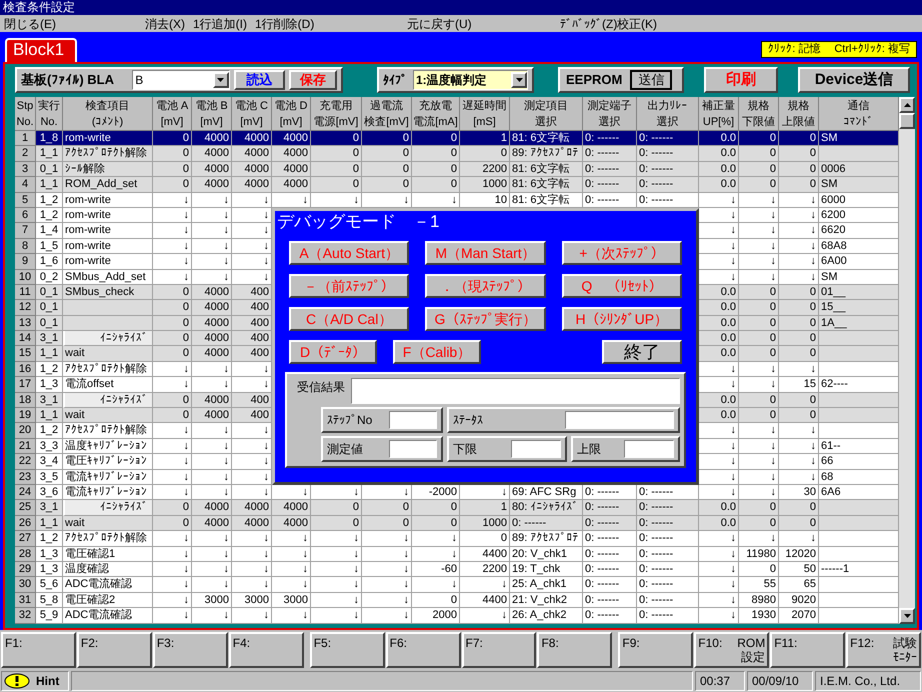 Image resolution: width=922 pixels, height=692 pixels. What do you see at coordinates (436, 114) in the screenshot?
I see `column-header: 充放電 電流[mA]` at bounding box center [436, 114].